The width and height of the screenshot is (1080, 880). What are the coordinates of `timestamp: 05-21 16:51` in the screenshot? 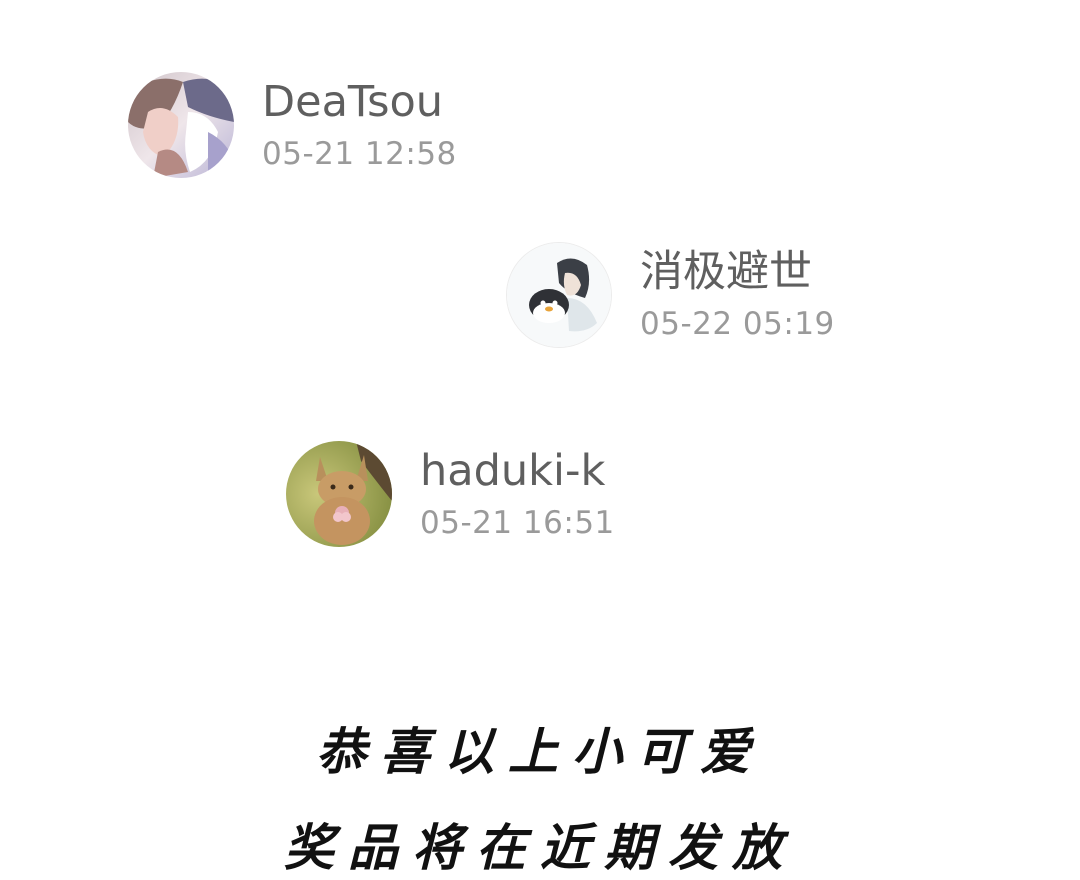 It's located at (517, 523).